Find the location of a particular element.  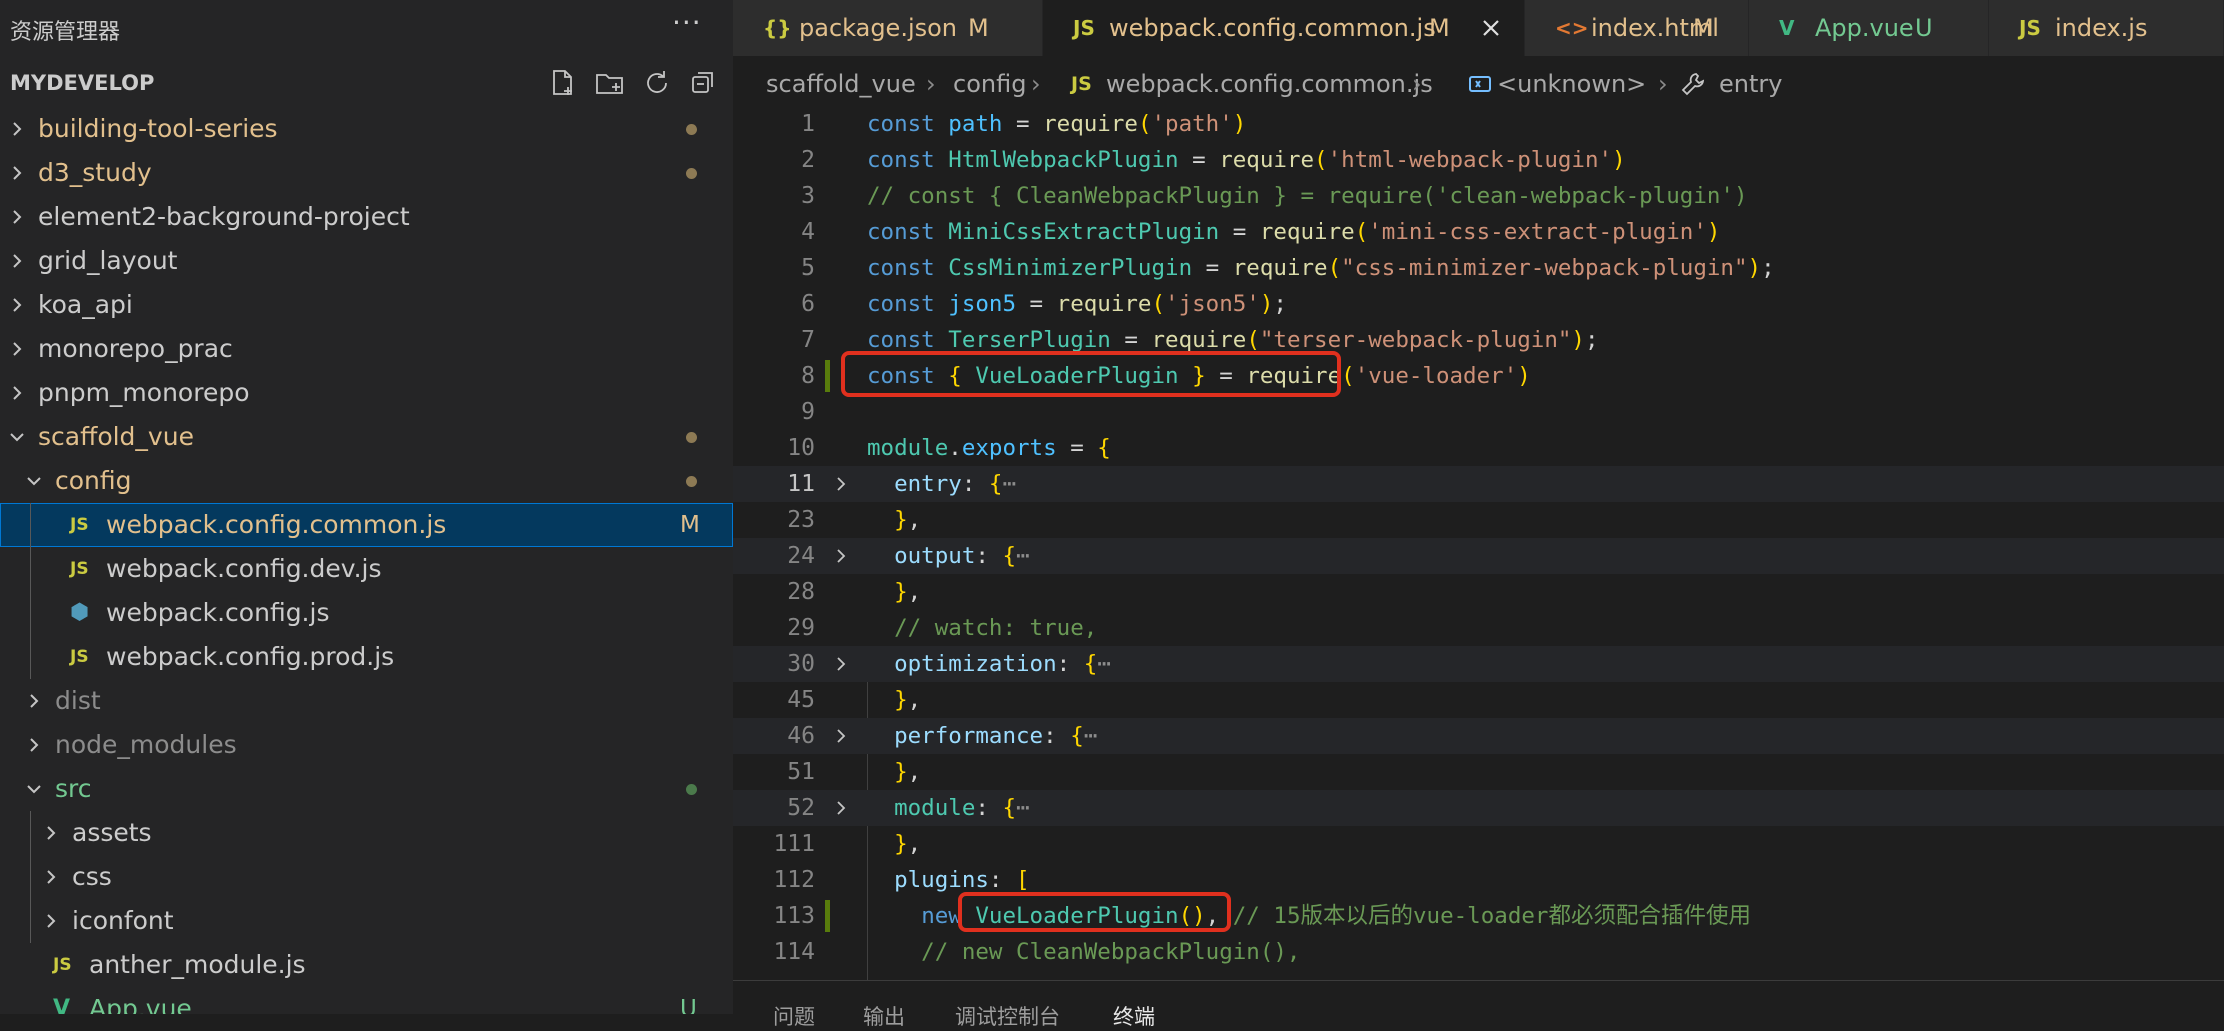

line-number: 11 is located at coordinates (801, 484).